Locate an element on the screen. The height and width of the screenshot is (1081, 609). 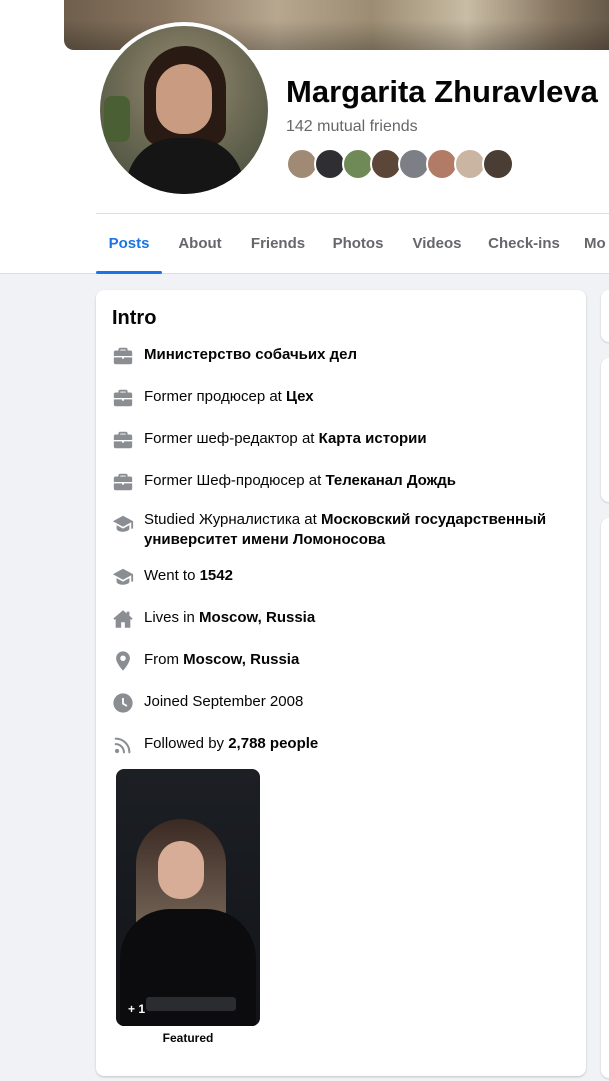
intro-text-prefix: Studied Журналистика at is located at coordinates (232, 519).